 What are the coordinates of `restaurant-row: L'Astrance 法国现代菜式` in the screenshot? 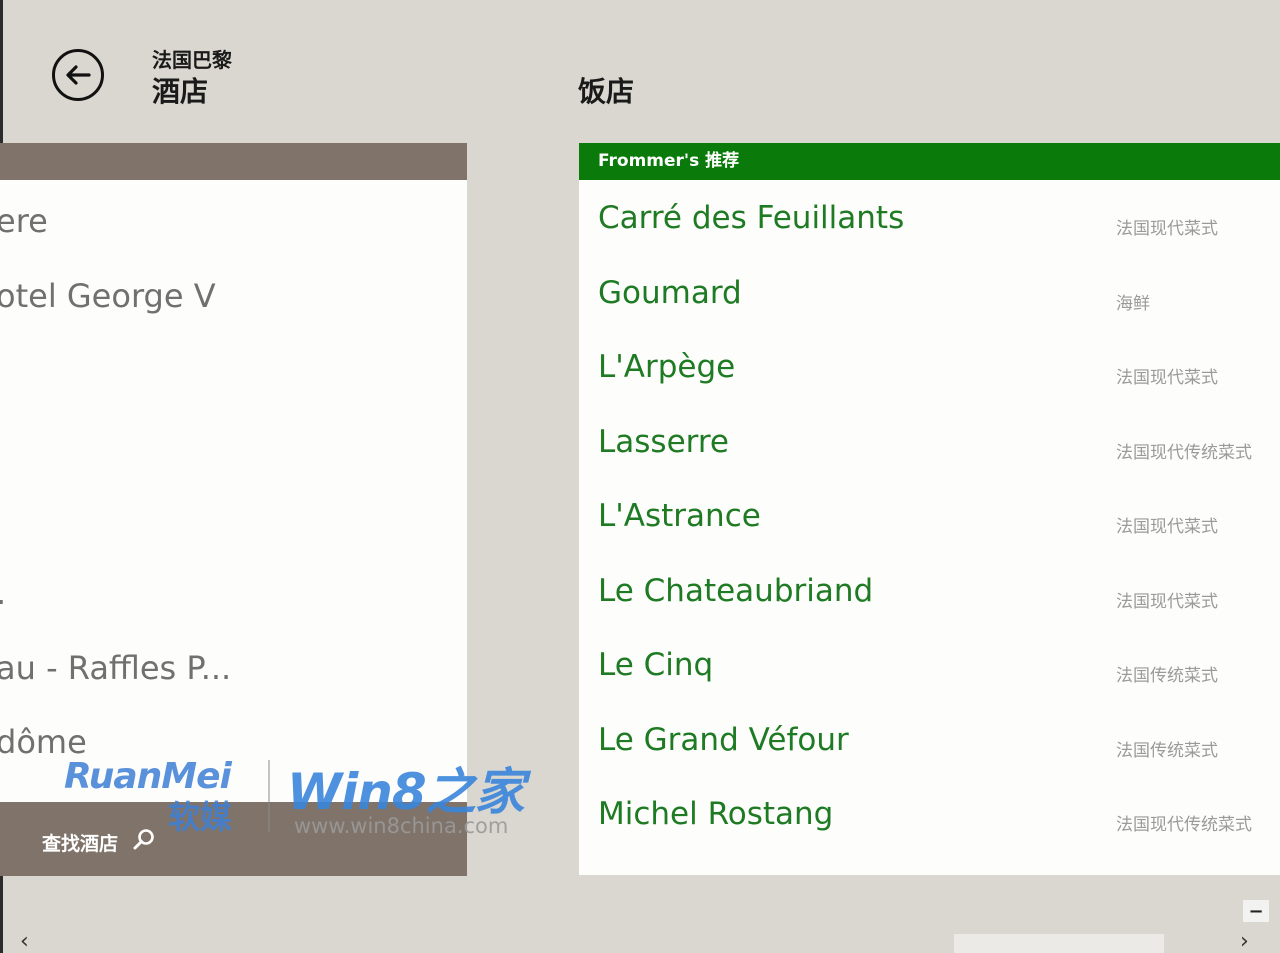 It's located at (929, 535).